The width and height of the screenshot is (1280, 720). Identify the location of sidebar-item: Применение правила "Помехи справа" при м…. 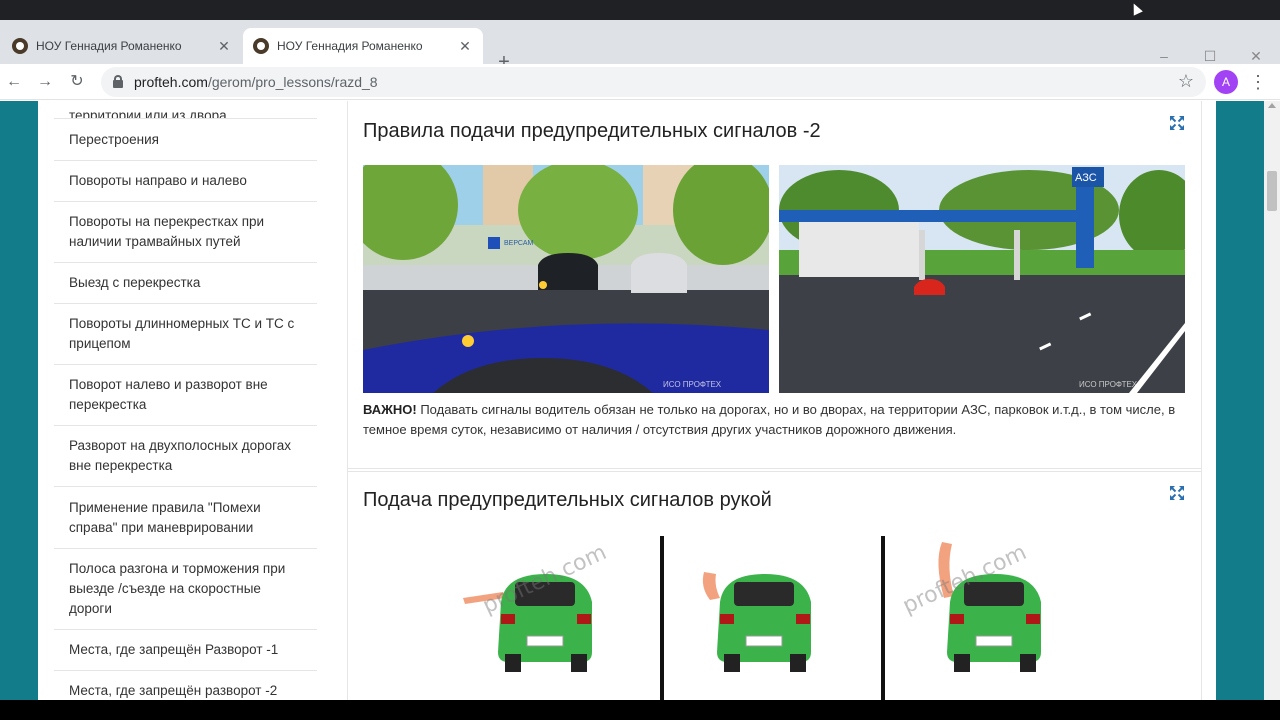
(185, 518).